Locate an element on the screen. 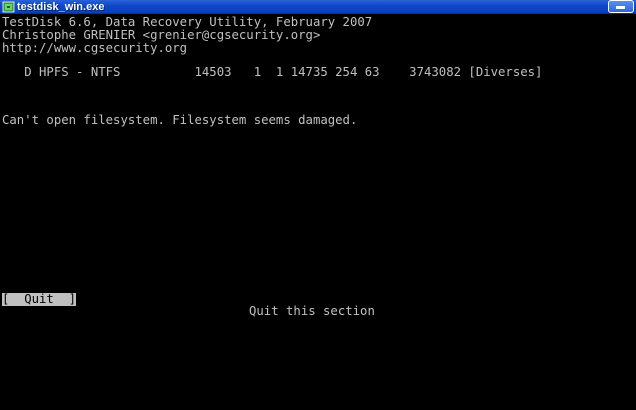 The height and width of the screenshot is (410, 636). window-title: testdisk_win.exe is located at coordinates (61, 7).